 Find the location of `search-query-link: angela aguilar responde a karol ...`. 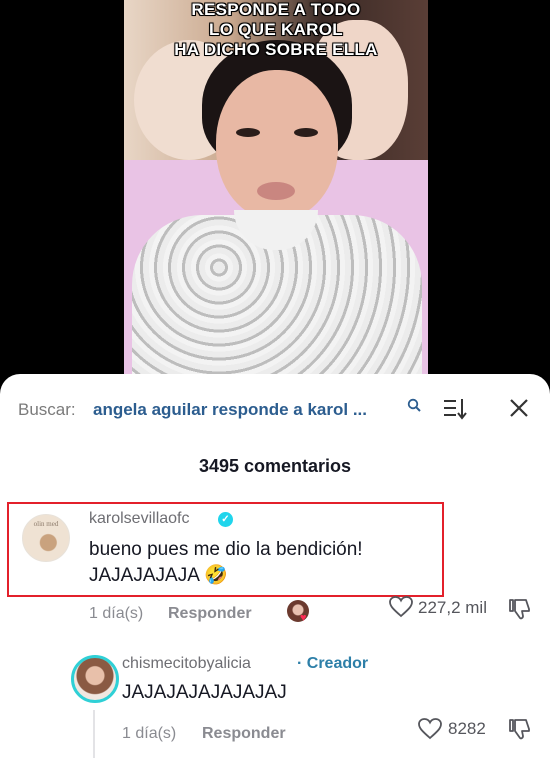

search-query-link: angela aguilar responde a karol ... is located at coordinates (230, 410).